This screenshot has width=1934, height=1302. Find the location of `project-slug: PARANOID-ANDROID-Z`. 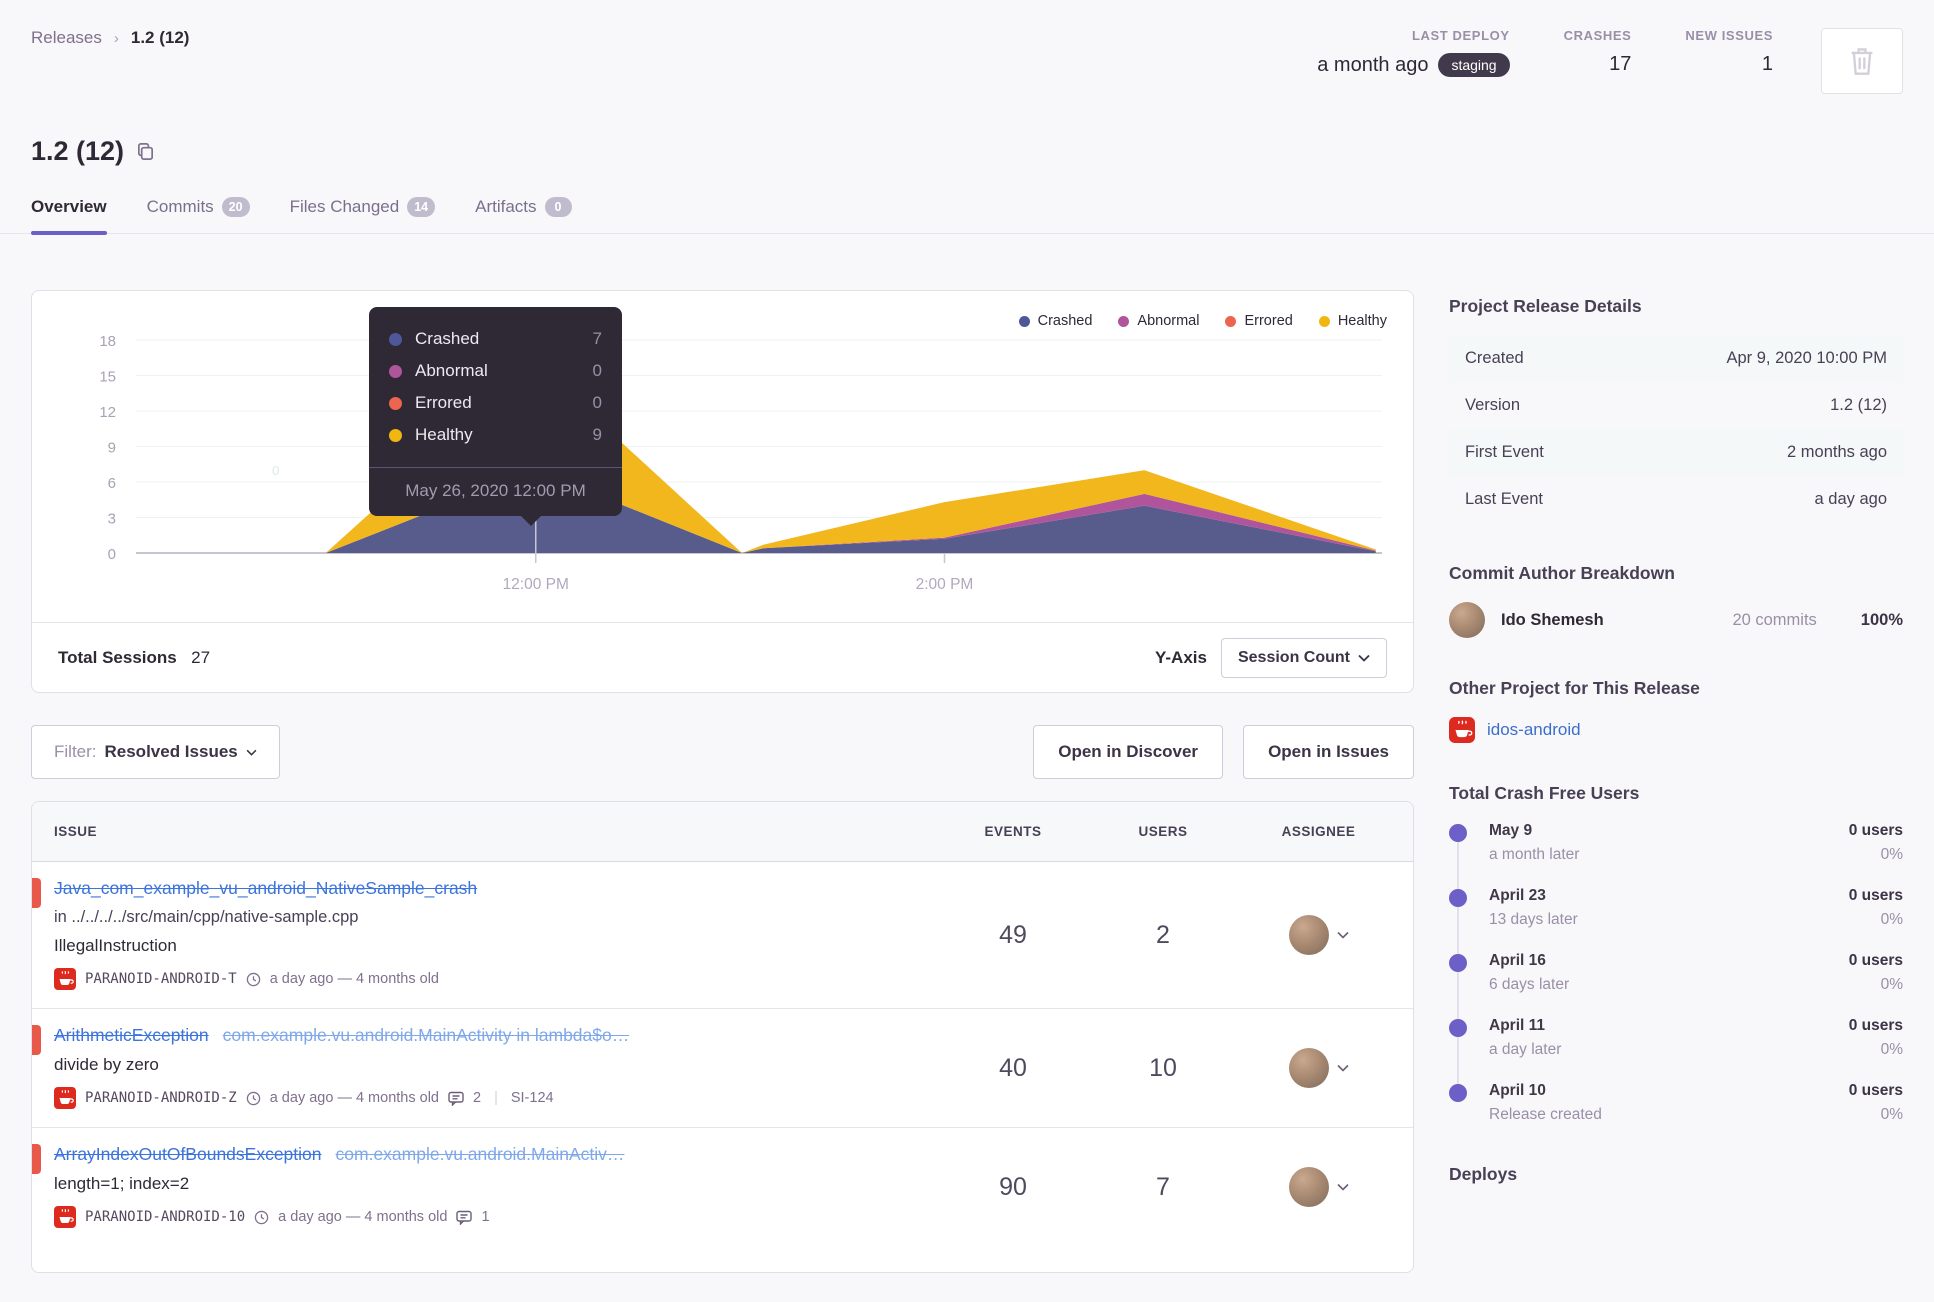

project-slug: PARANOID-ANDROID-Z is located at coordinates (161, 1098).